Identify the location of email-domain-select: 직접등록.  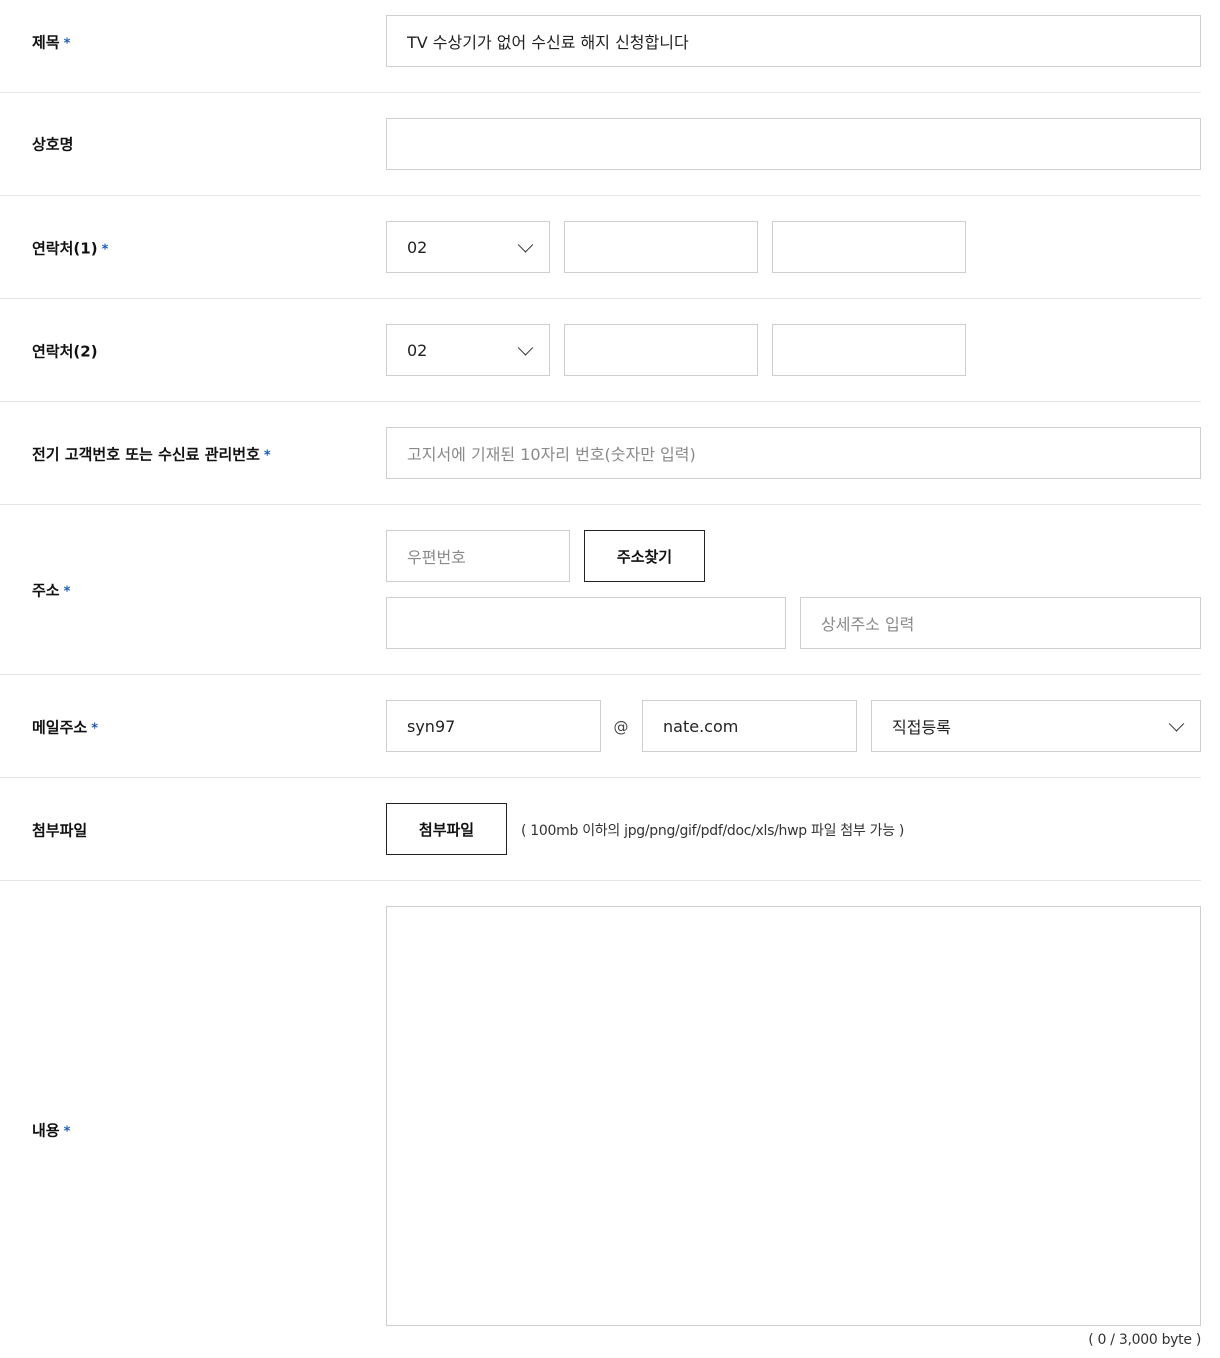
(1036, 726).